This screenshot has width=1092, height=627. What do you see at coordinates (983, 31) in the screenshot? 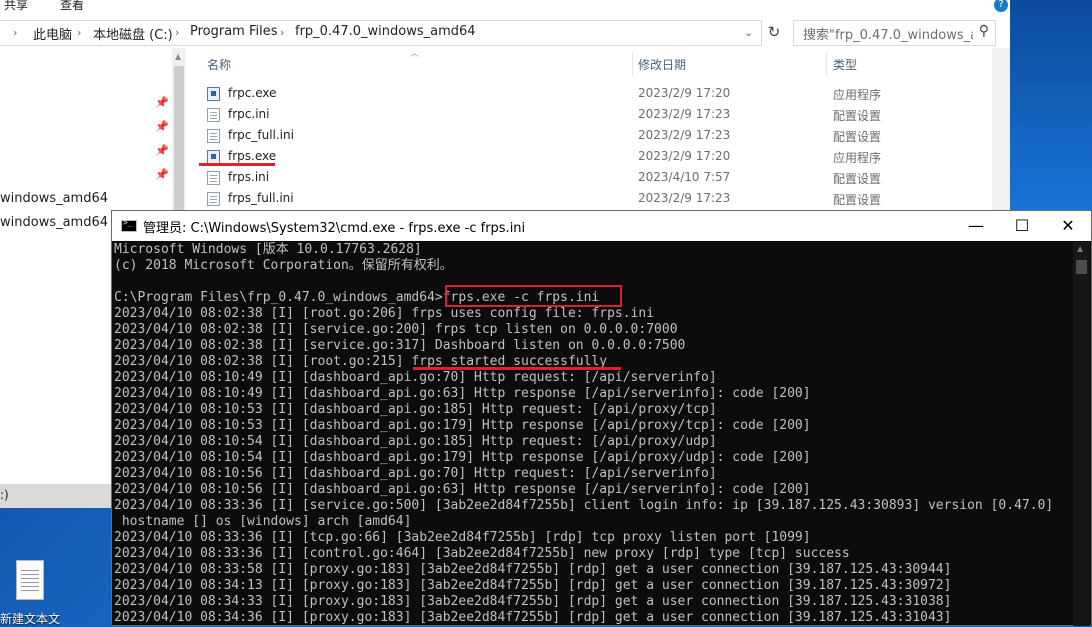
I see `search-icon: ⚲` at bounding box center [983, 31].